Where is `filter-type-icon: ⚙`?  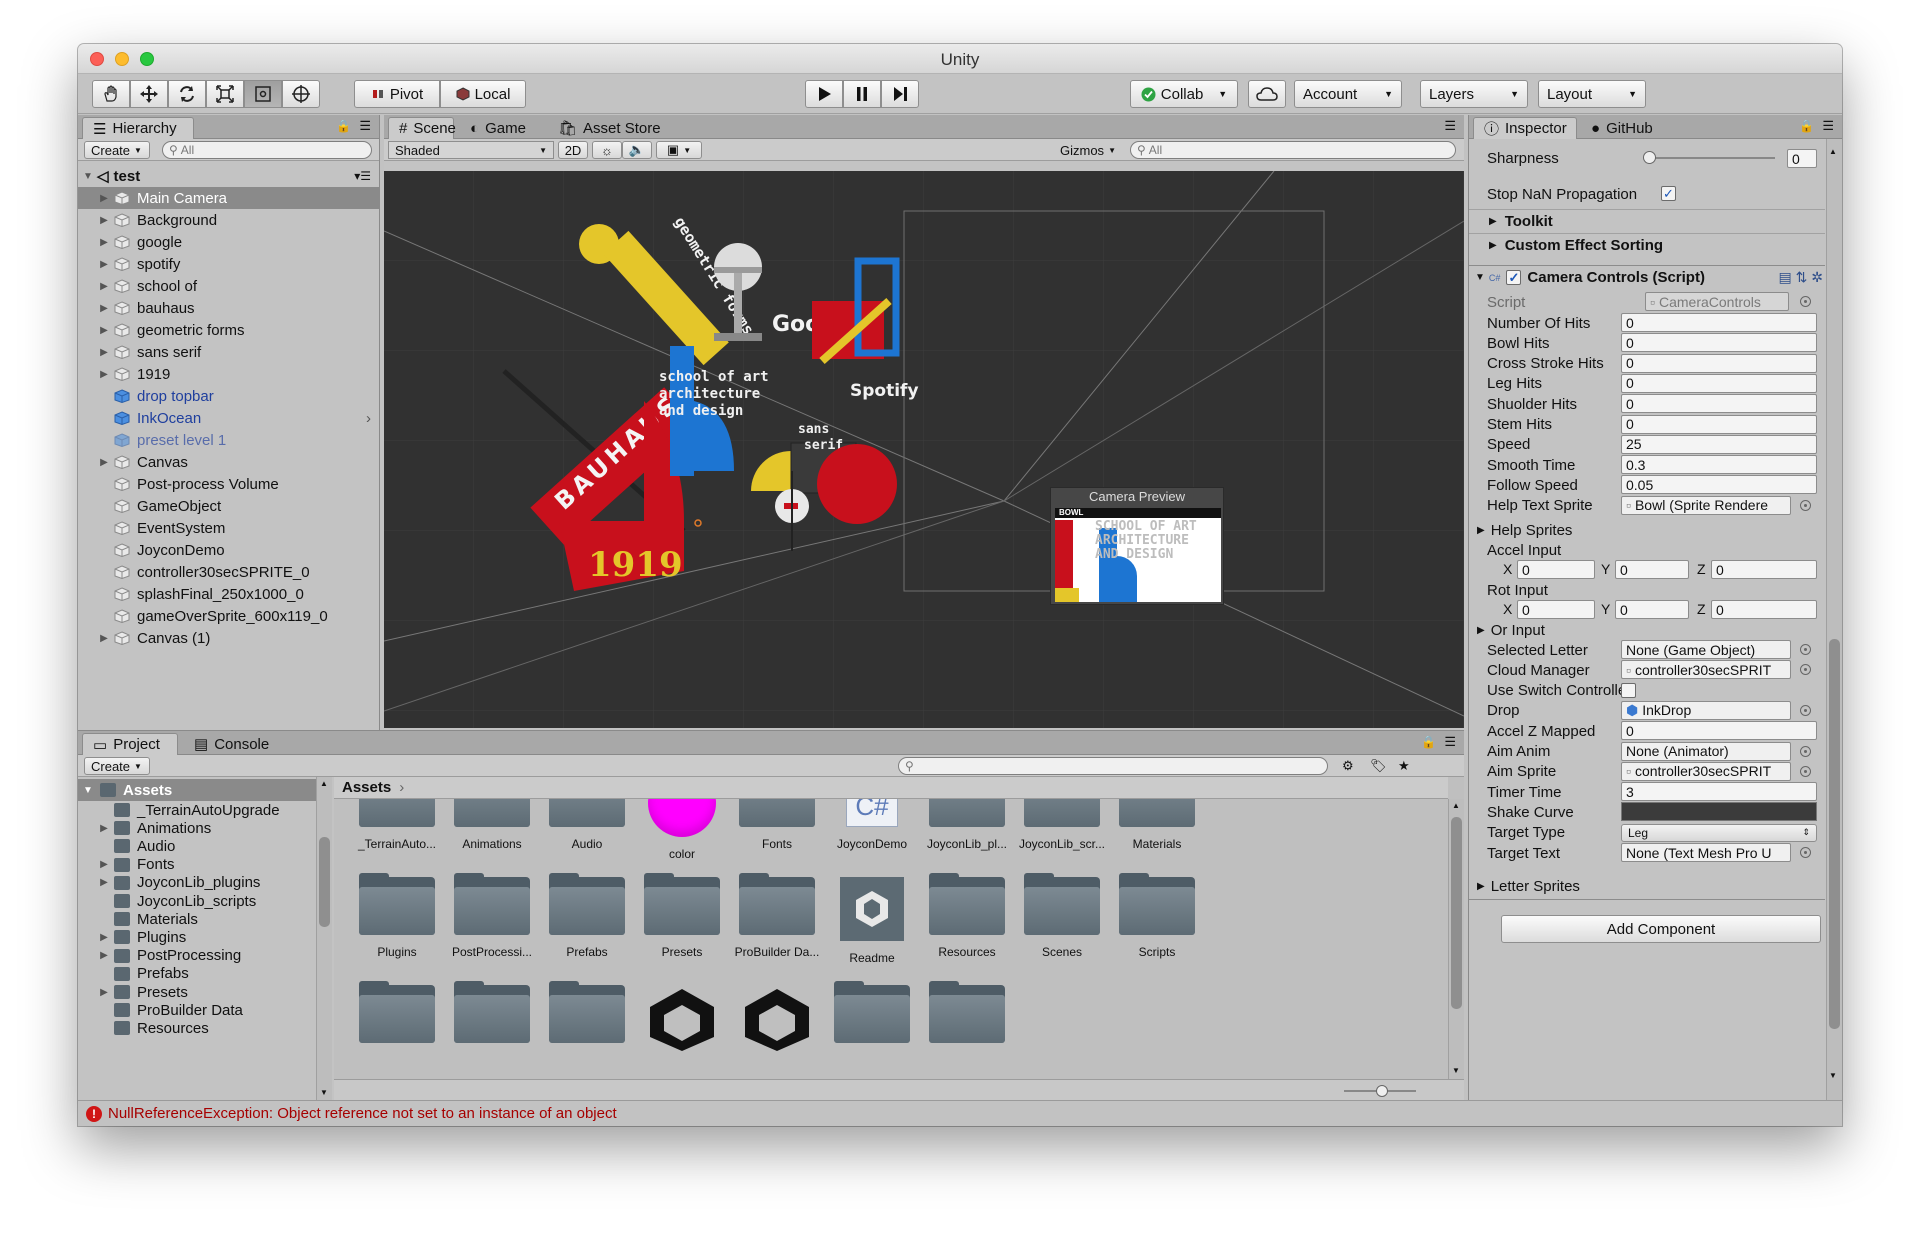 filter-type-icon: ⚙ is located at coordinates (1348, 766).